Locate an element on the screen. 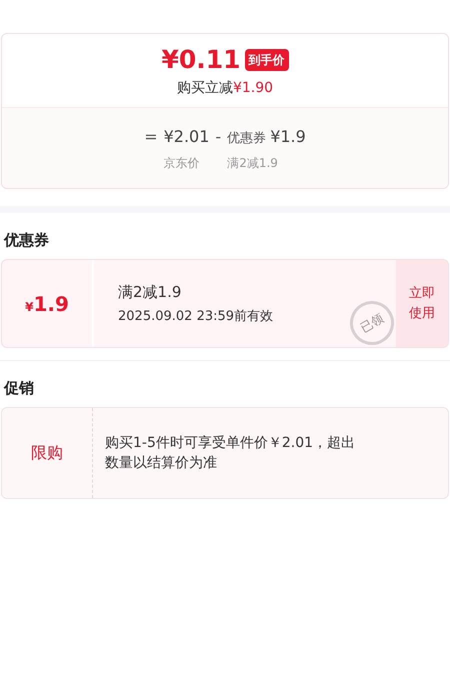 Image resolution: width=450 pixels, height=683 pixels. use-now-button: 立即 使用 is located at coordinates (422, 303).